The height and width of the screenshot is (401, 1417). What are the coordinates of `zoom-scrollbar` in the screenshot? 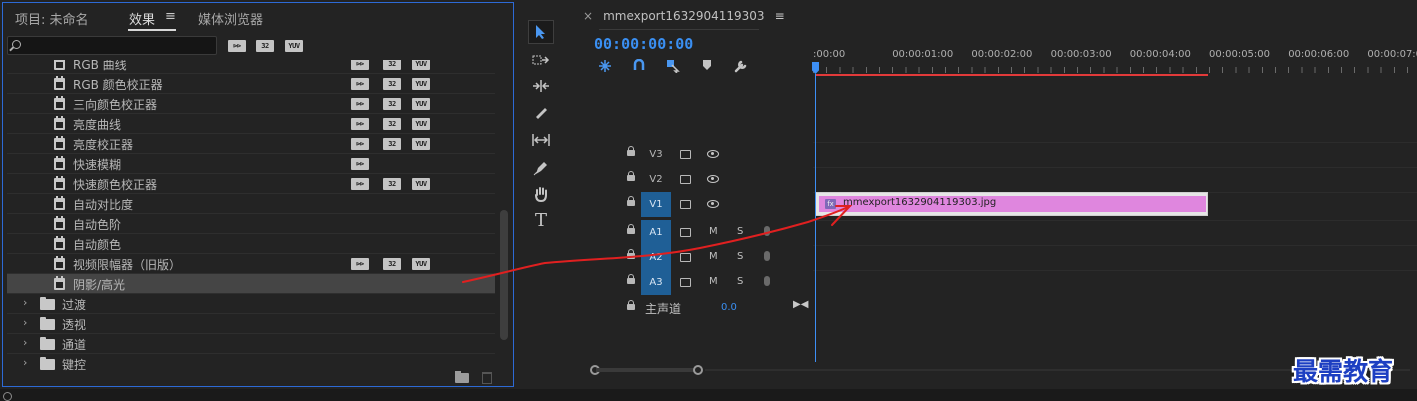 It's located at (996, 370).